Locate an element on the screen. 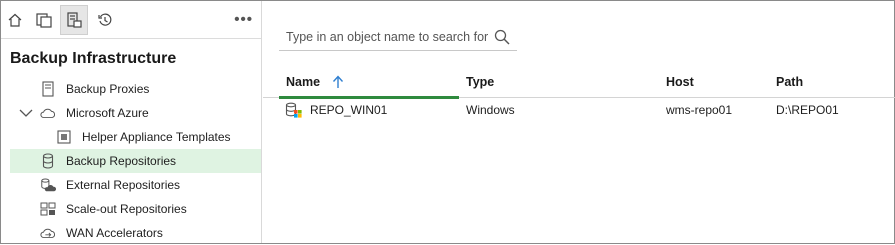 Image resolution: width=895 pixels, height=245 pixels. scale-out-repository-icon is located at coordinates (48, 209).